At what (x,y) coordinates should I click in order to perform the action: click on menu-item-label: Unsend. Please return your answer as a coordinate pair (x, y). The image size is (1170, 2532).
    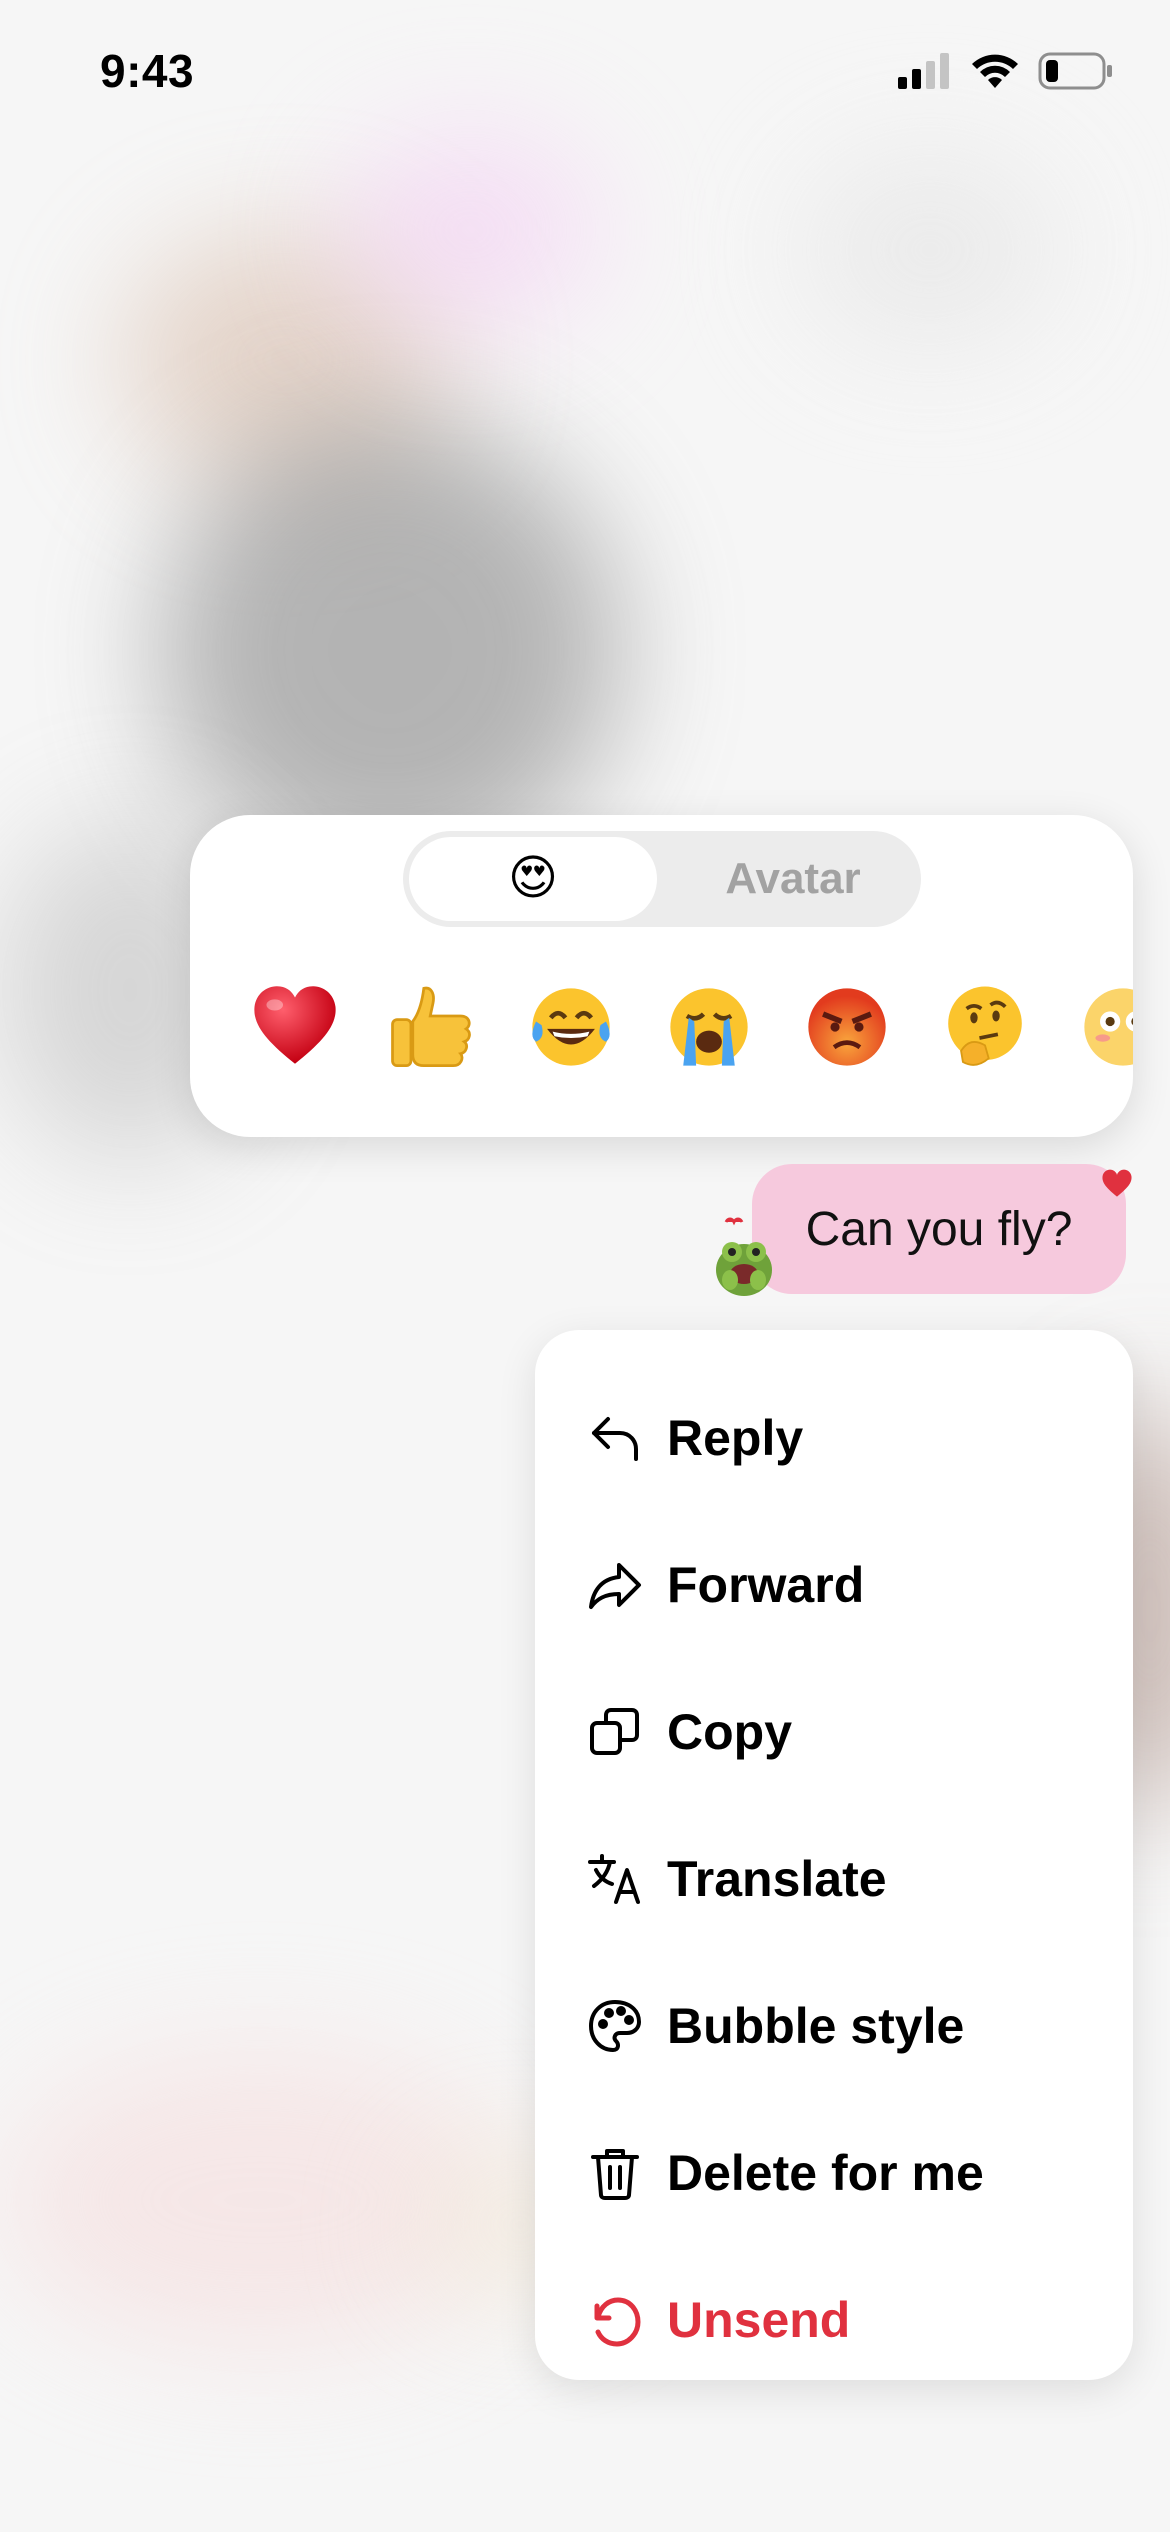
    Looking at the image, I should click on (759, 2319).